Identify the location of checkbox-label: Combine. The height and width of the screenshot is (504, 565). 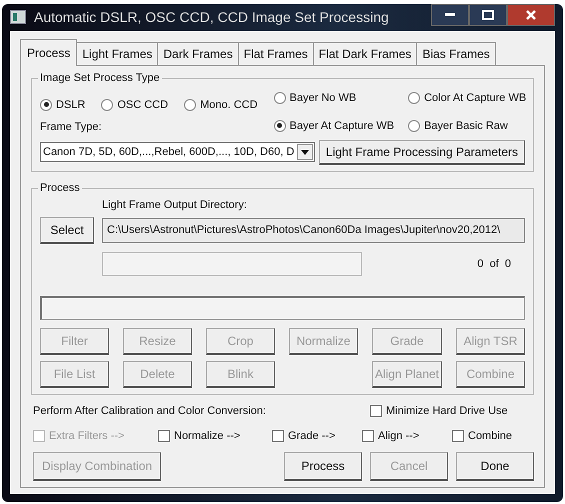
(490, 436).